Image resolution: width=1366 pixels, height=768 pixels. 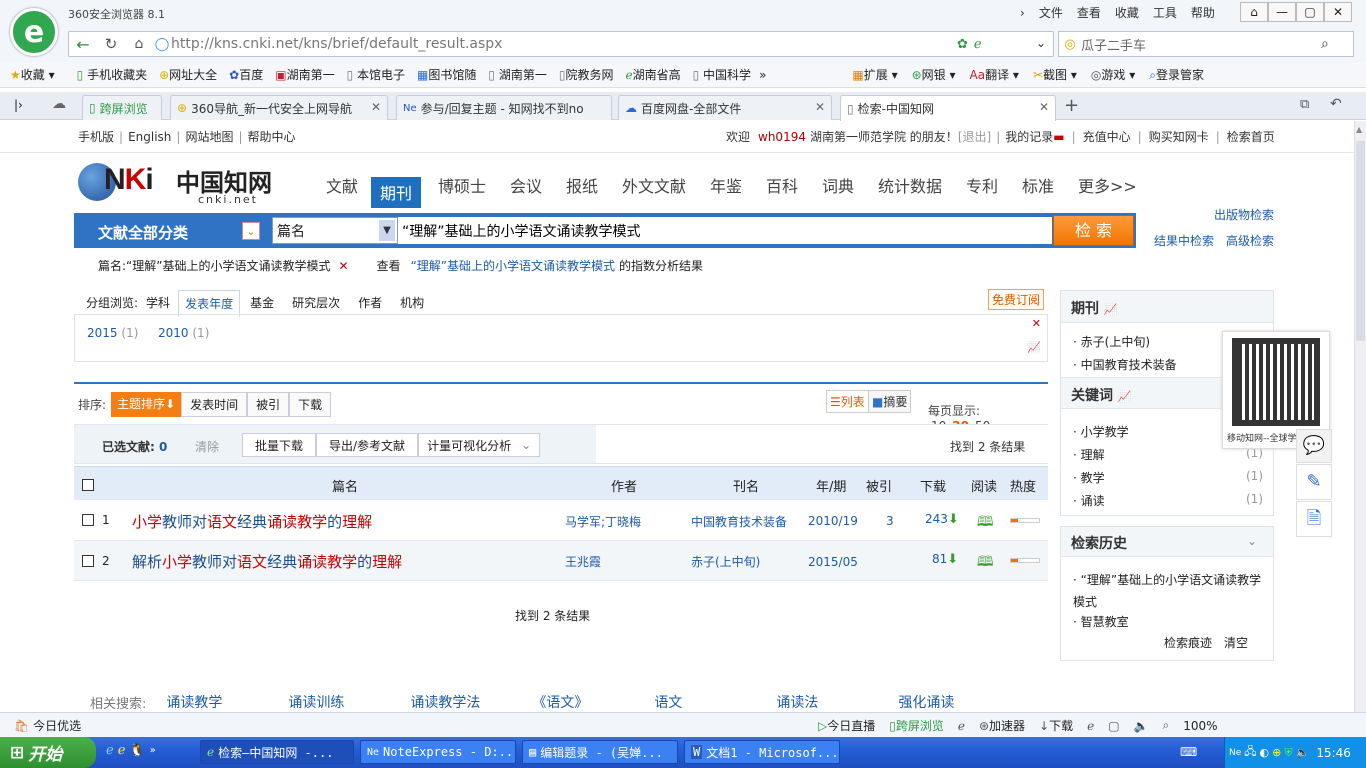 I want to click on tab-forum: Ne 参与/回复主题 - 知网找不到no, so click(x=504, y=107).